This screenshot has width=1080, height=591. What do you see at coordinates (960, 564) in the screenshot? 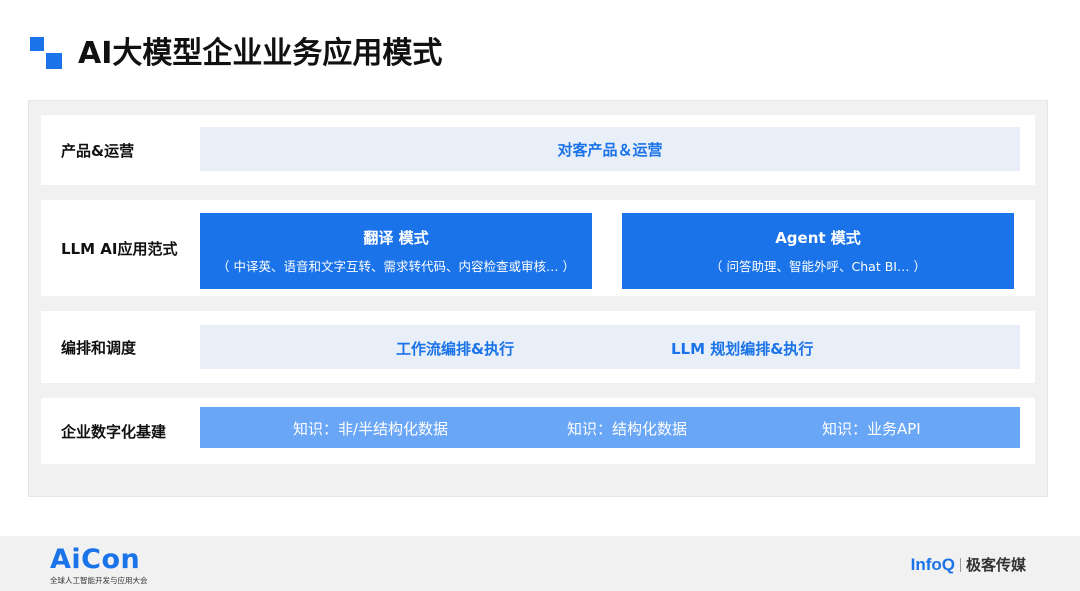
I see `logo-divider` at bounding box center [960, 564].